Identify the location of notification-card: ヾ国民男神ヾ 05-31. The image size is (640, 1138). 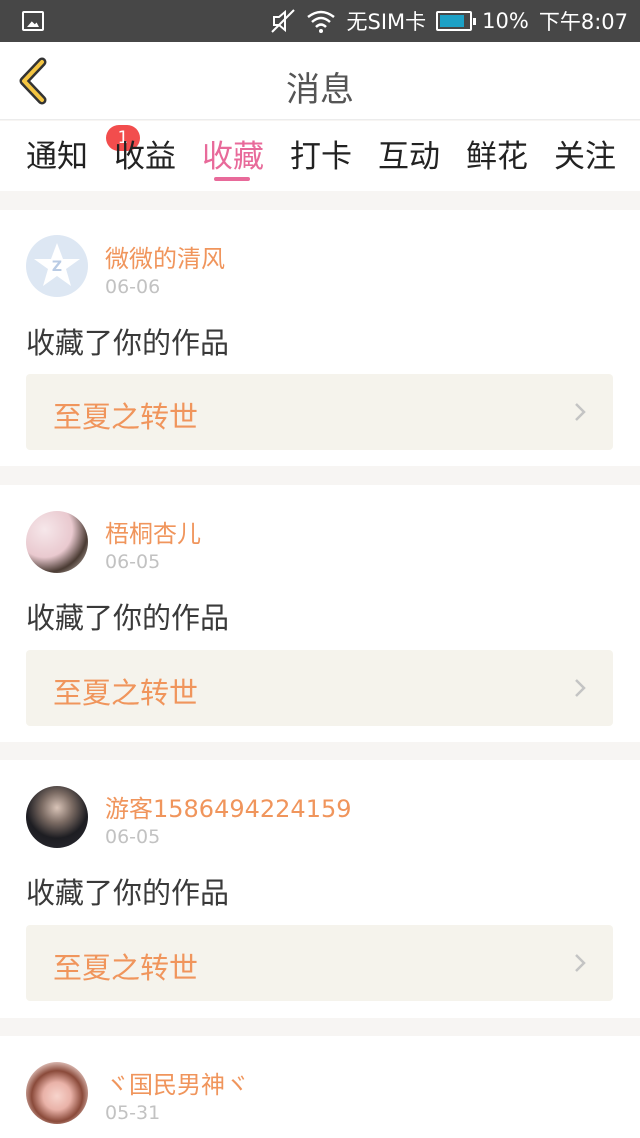
(320, 1087).